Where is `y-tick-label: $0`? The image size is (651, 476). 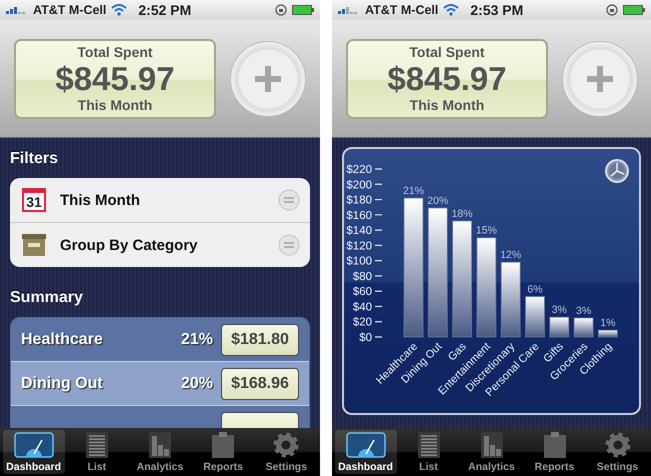 y-tick-label: $0 is located at coordinates (365, 338).